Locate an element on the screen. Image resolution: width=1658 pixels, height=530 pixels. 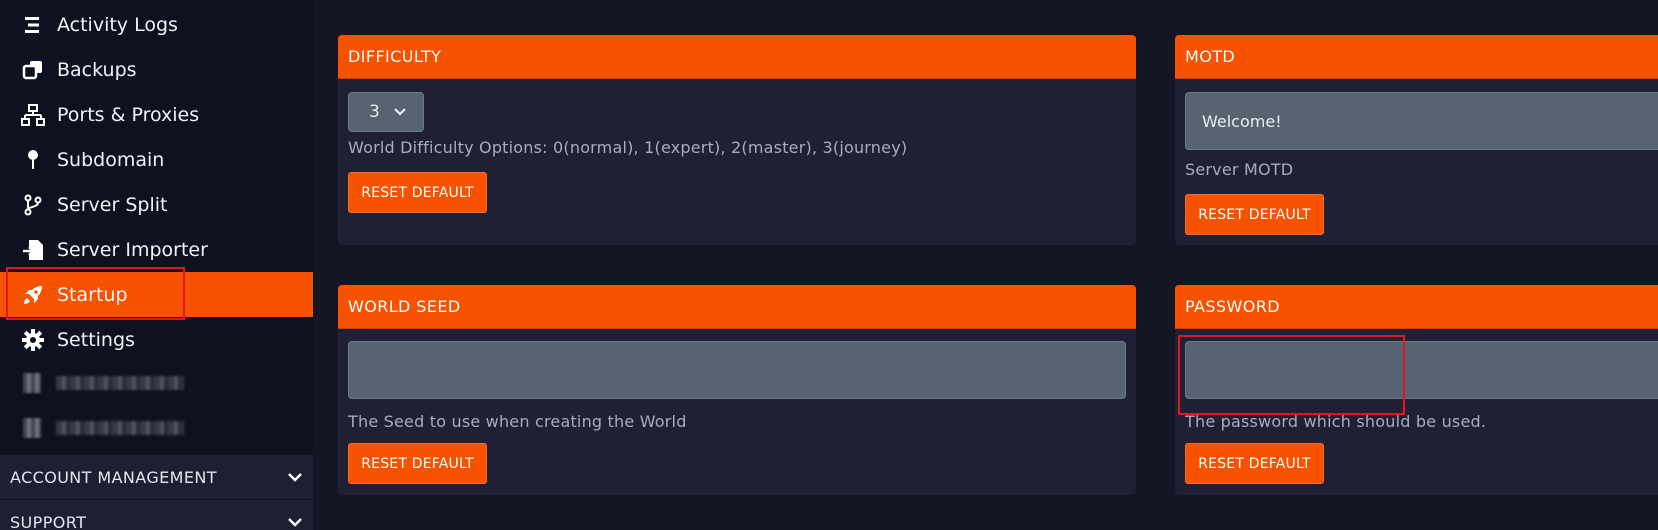
field-description: Server MOTD is located at coordinates (1239, 169).